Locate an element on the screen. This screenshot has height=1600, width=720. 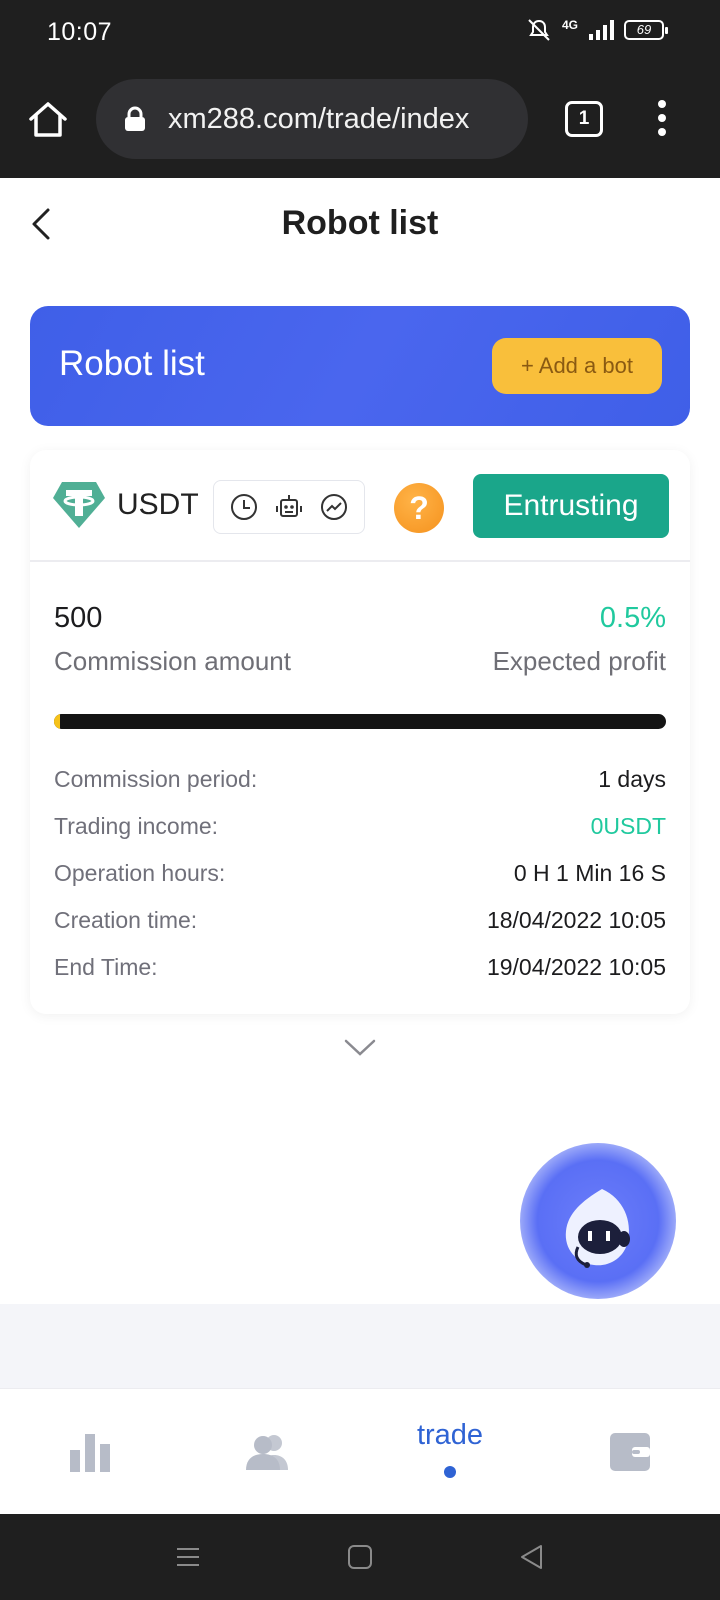
commission-amount-value: 500 is located at coordinates (78, 618).